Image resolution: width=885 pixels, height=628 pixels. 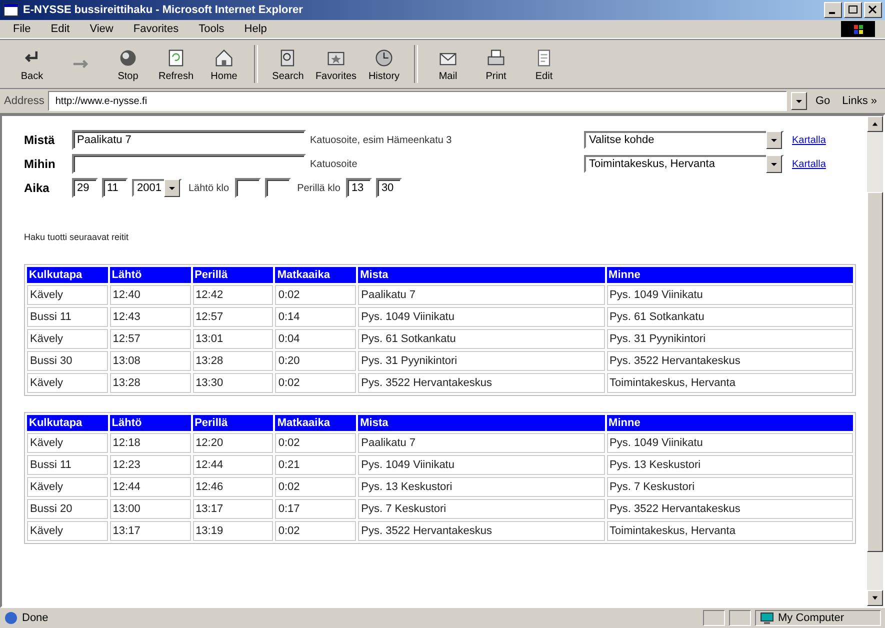 What do you see at coordinates (684, 164) in the screenshot?
I see `destination-select: Toimintakeskus, Hervanta` at bounding box center [684, 164].